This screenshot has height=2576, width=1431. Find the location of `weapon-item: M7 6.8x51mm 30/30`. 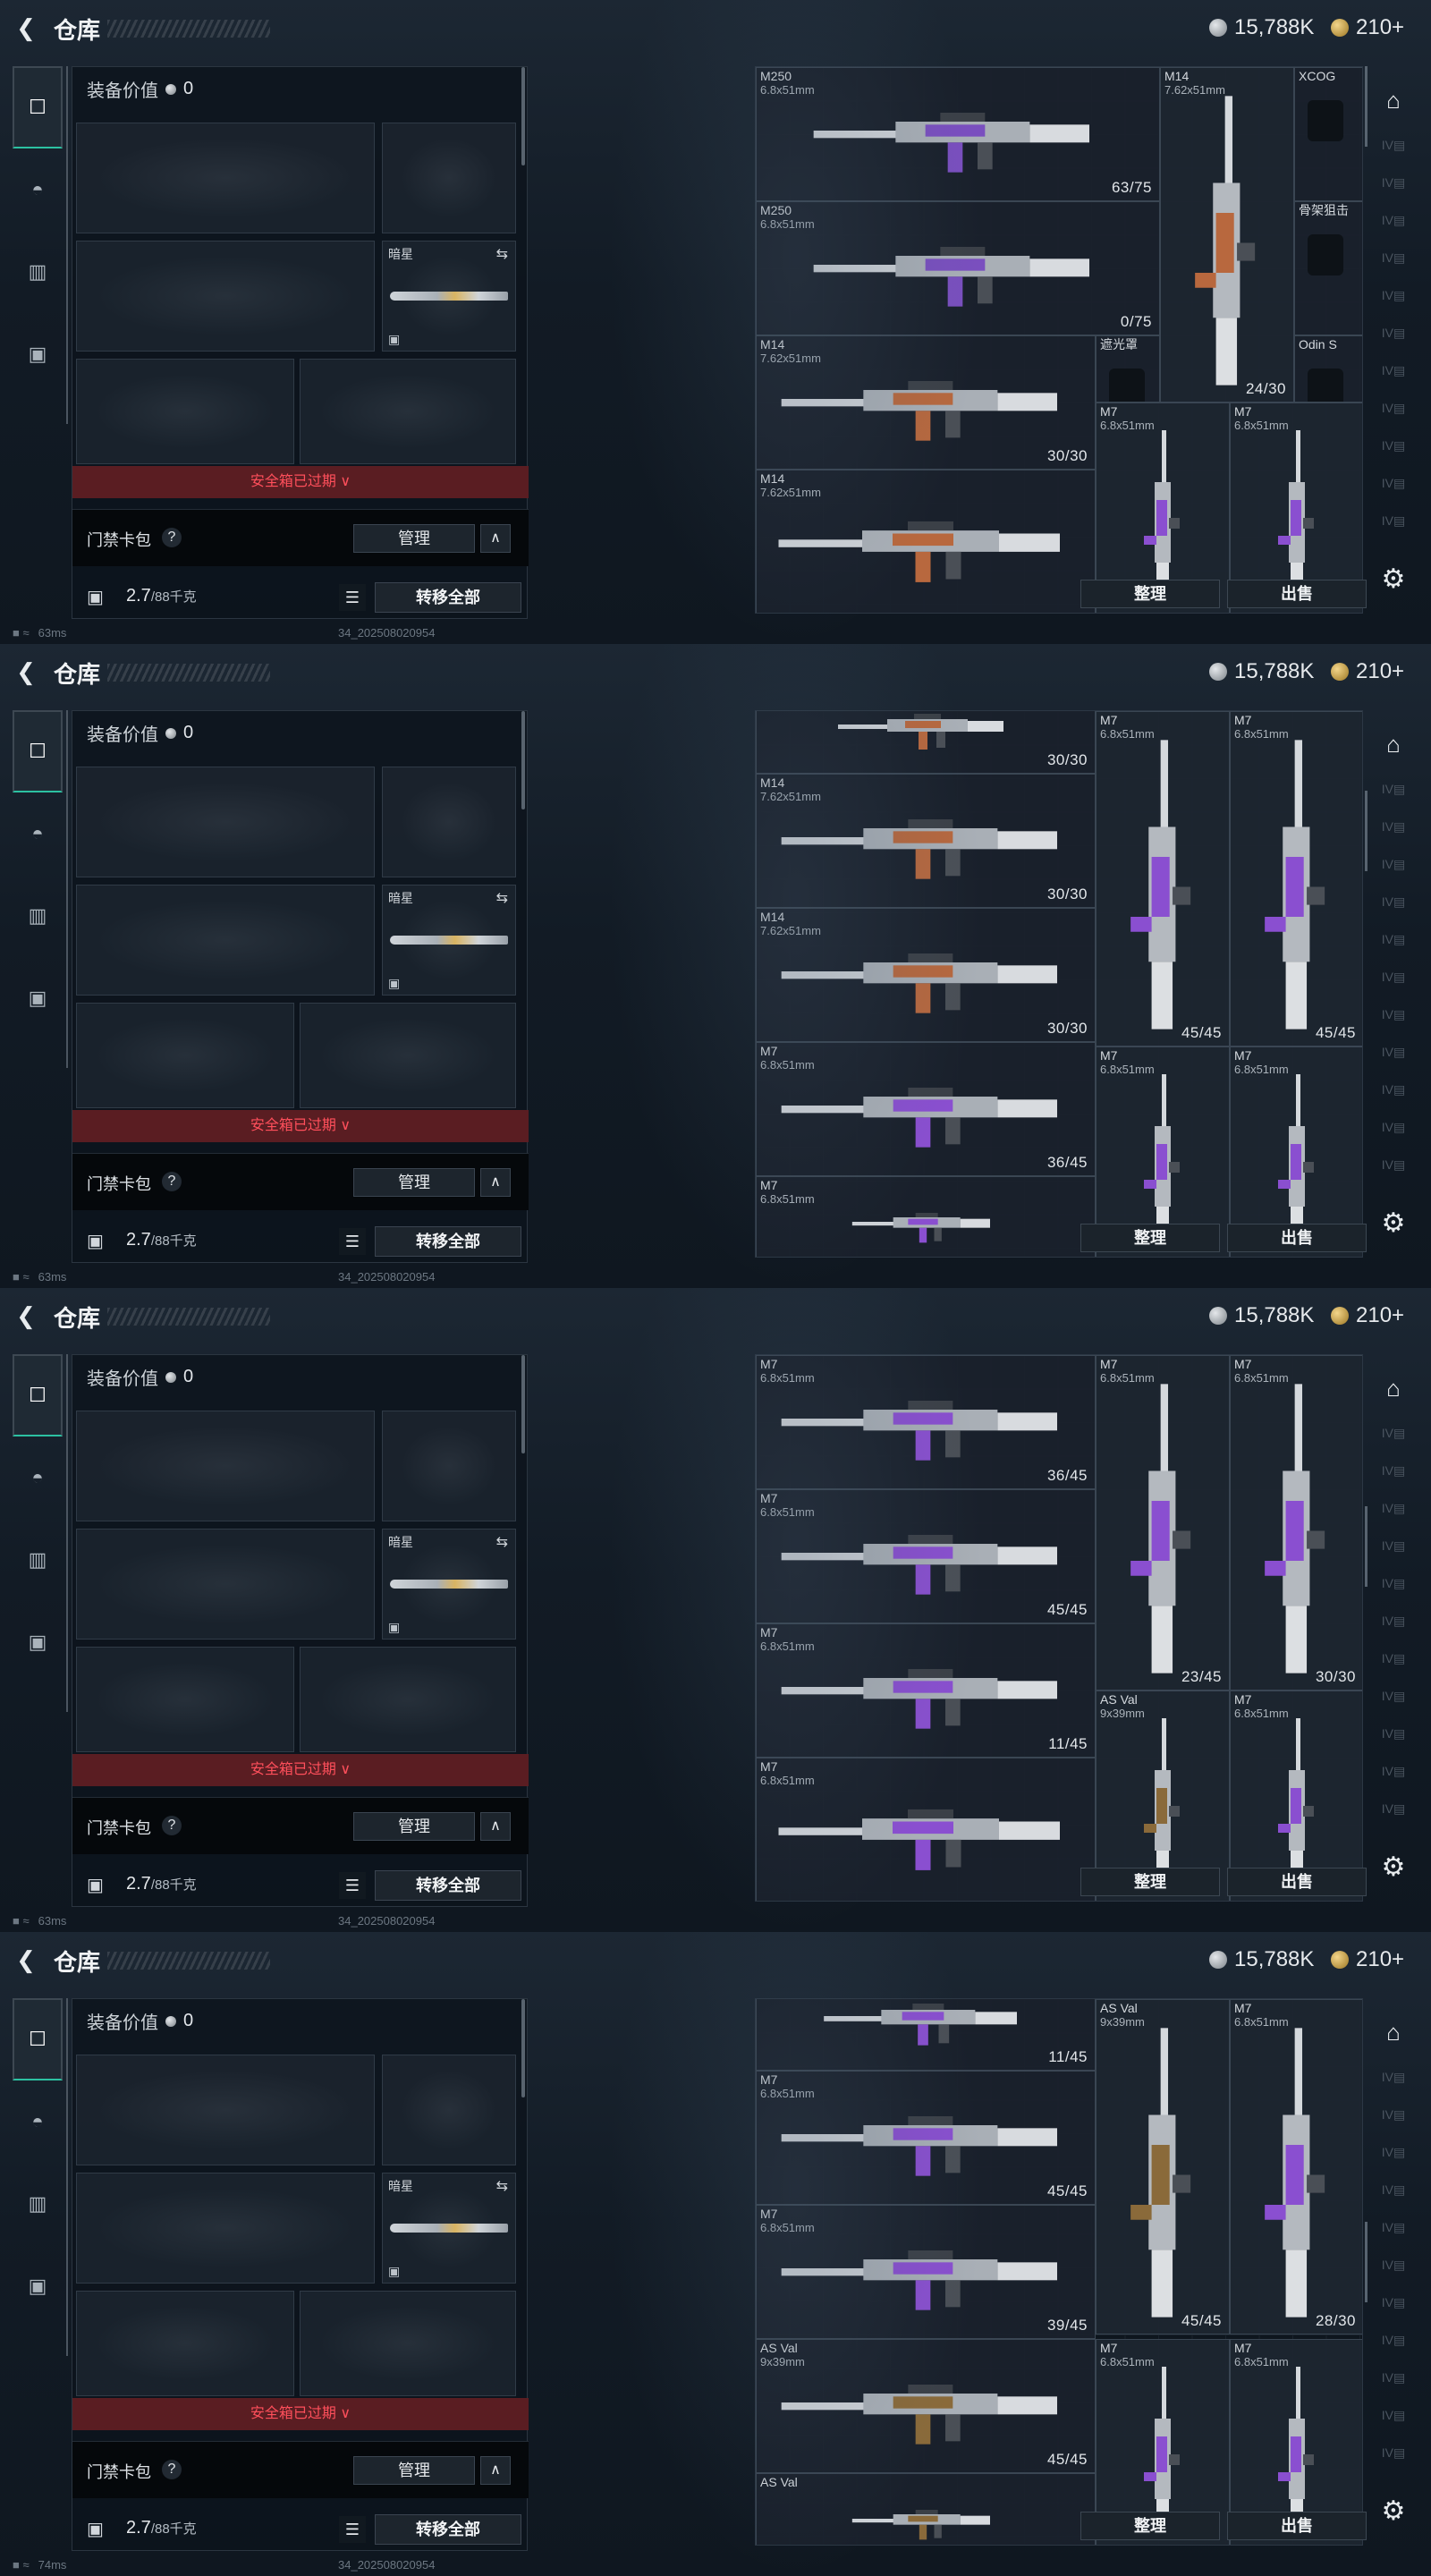

weapon-item: M7 6.8x51mm 30/30 is located at coordinates (1296, 1522).